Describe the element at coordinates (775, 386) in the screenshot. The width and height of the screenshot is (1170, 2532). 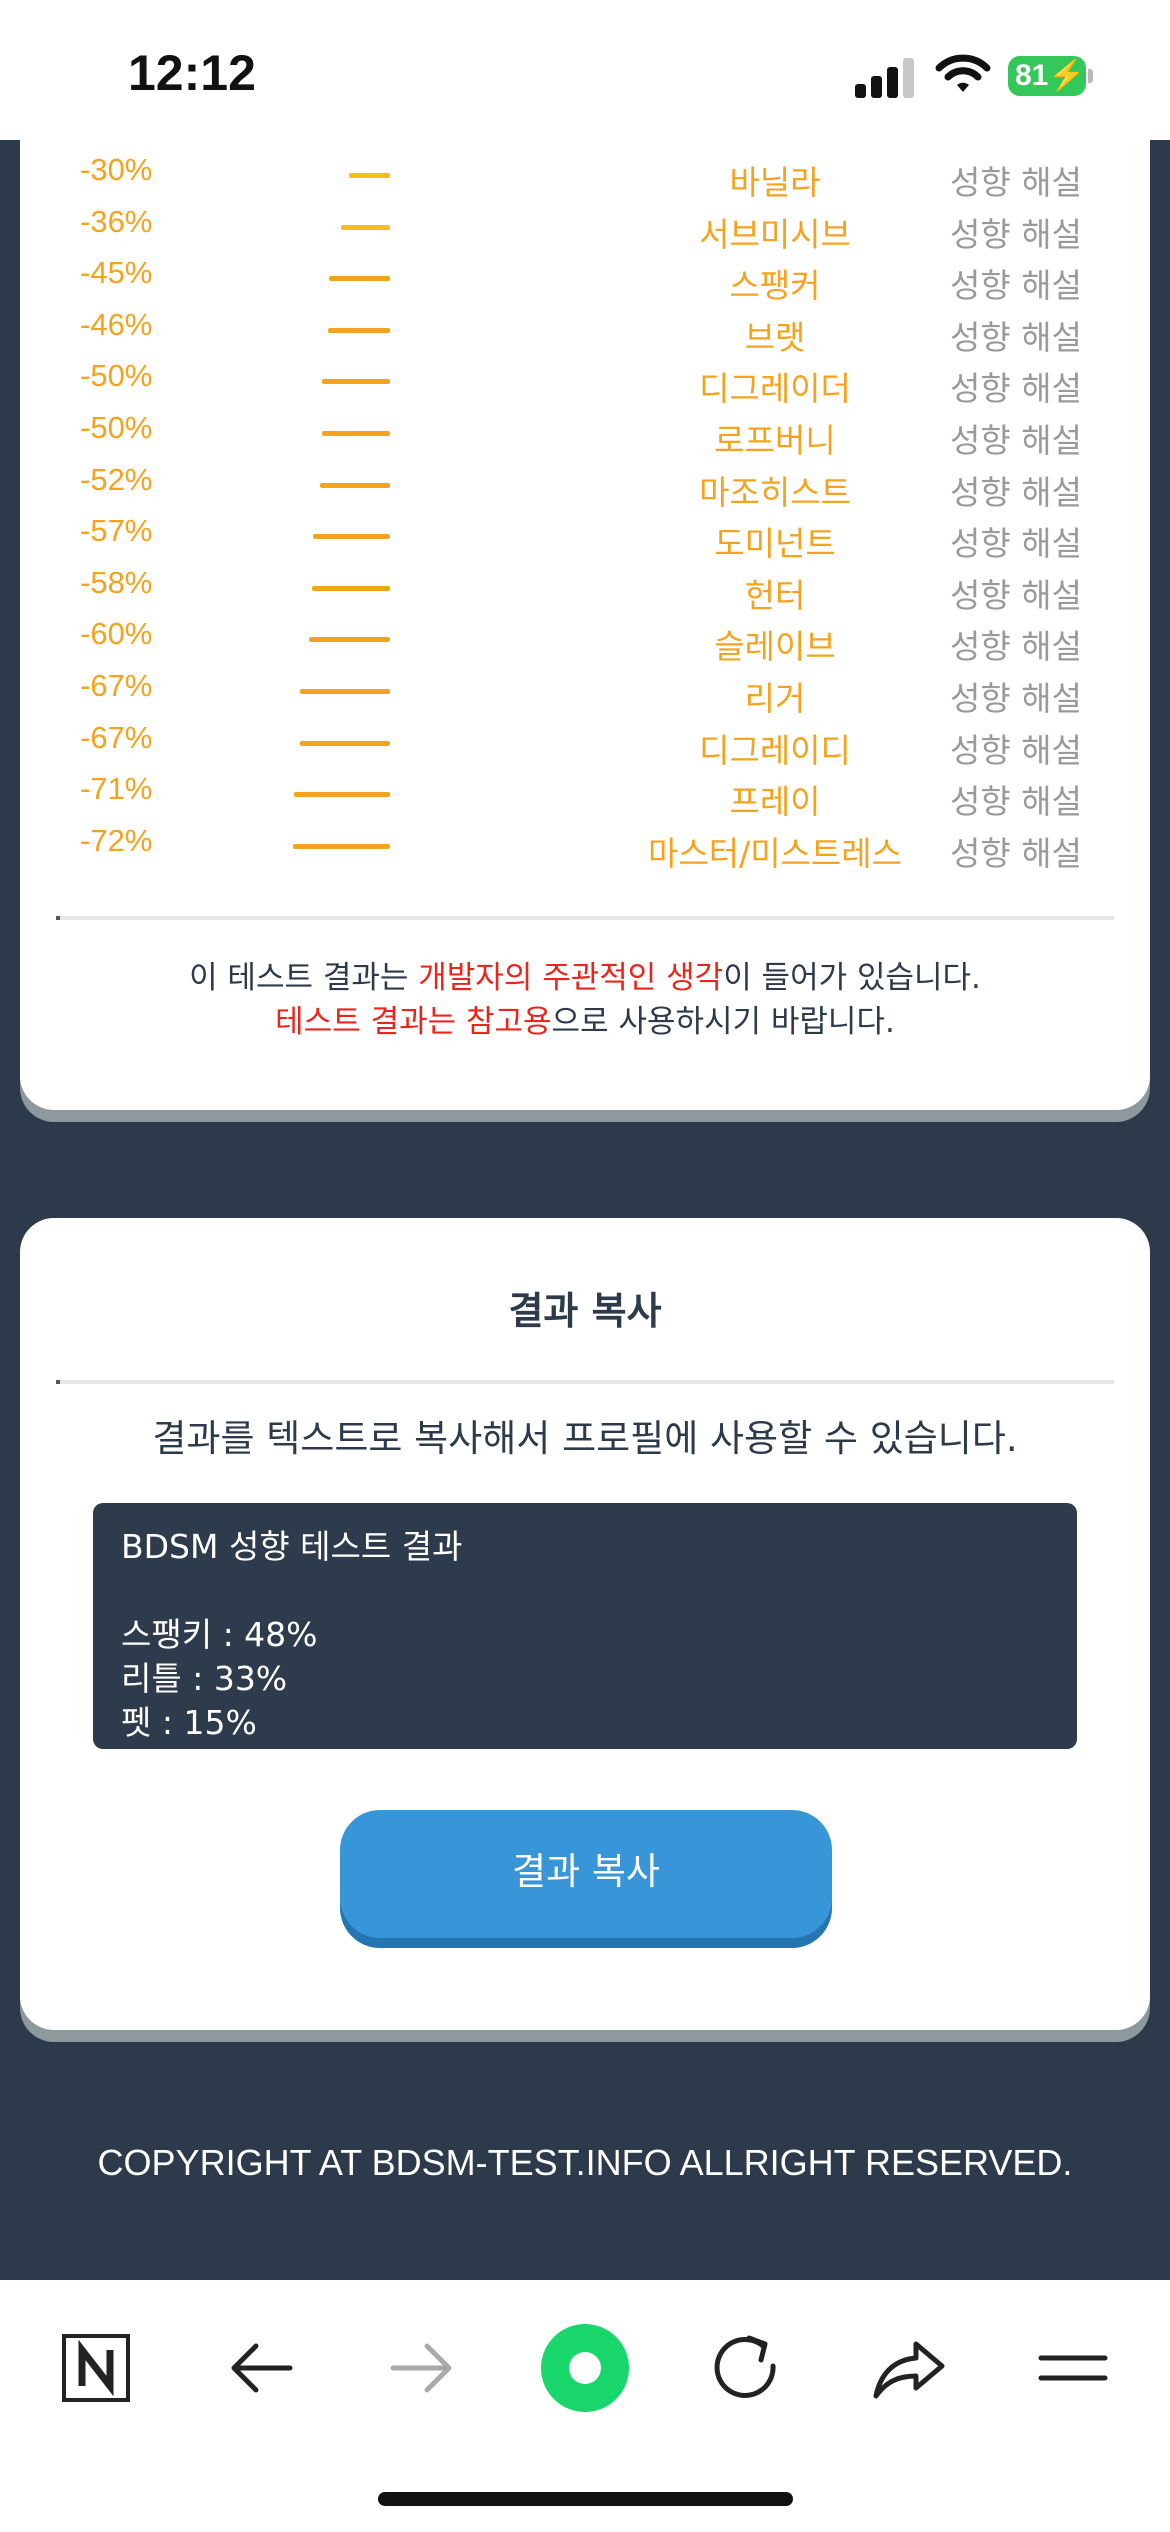
I see `ranking-type-name: 디그레이더` at that location.